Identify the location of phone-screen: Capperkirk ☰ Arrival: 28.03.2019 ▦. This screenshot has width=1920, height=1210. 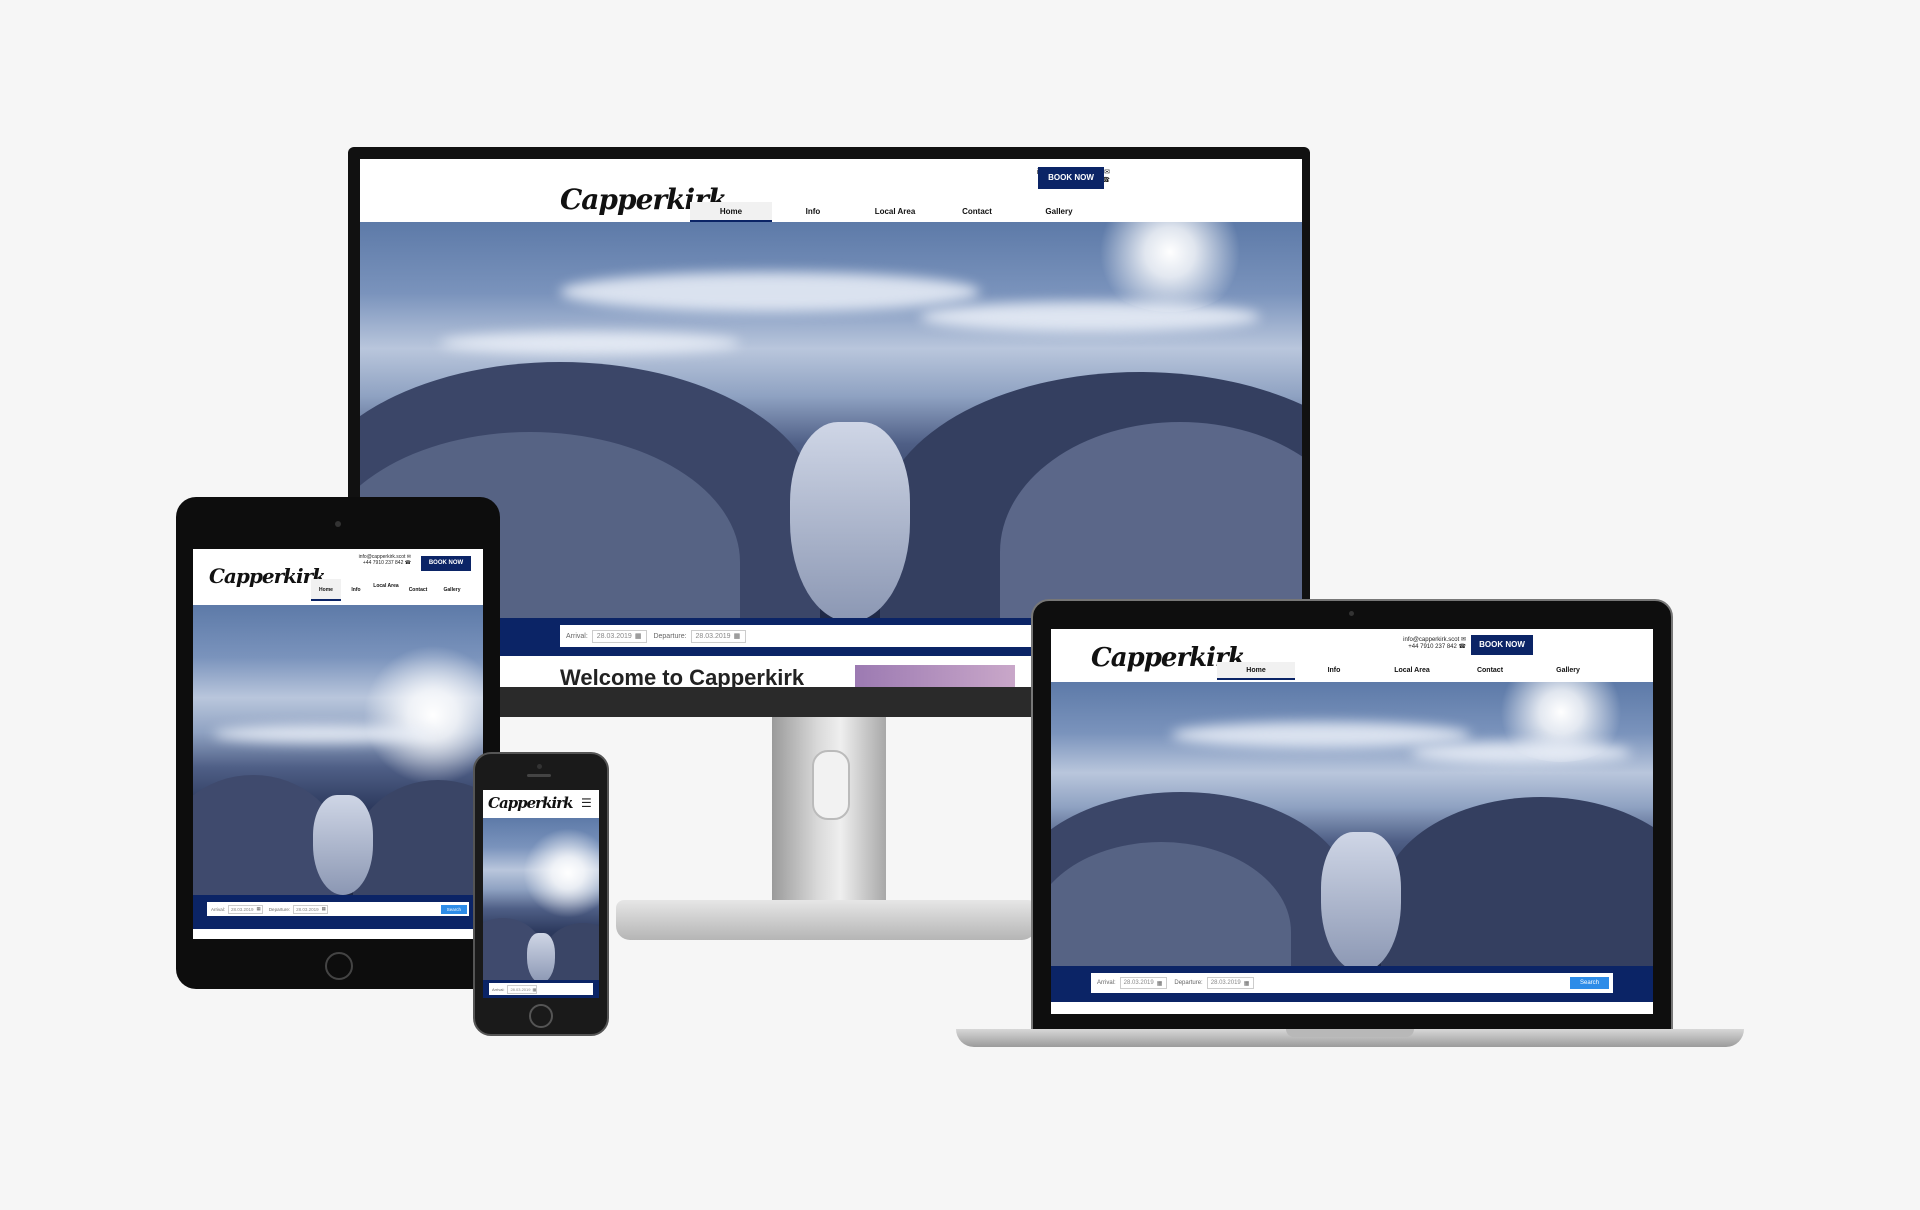
(541, 894).